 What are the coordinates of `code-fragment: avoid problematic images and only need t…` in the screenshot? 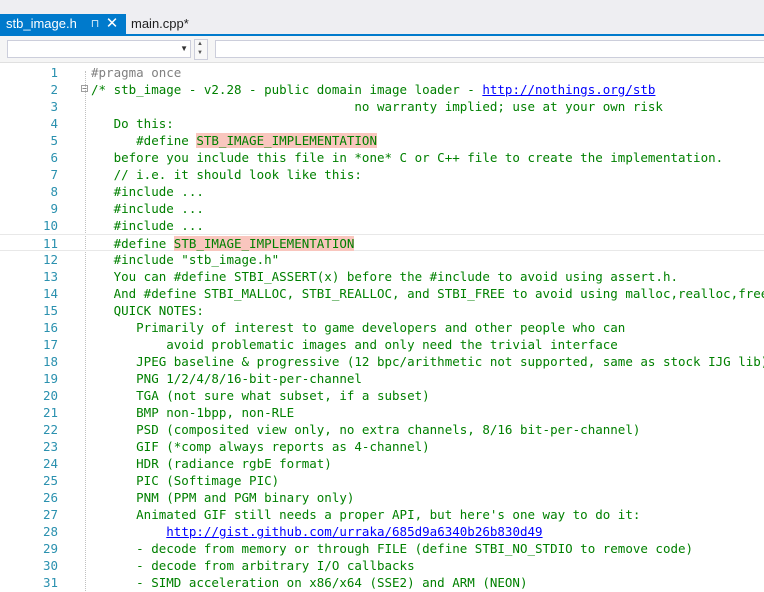 It's located at (354, 344).